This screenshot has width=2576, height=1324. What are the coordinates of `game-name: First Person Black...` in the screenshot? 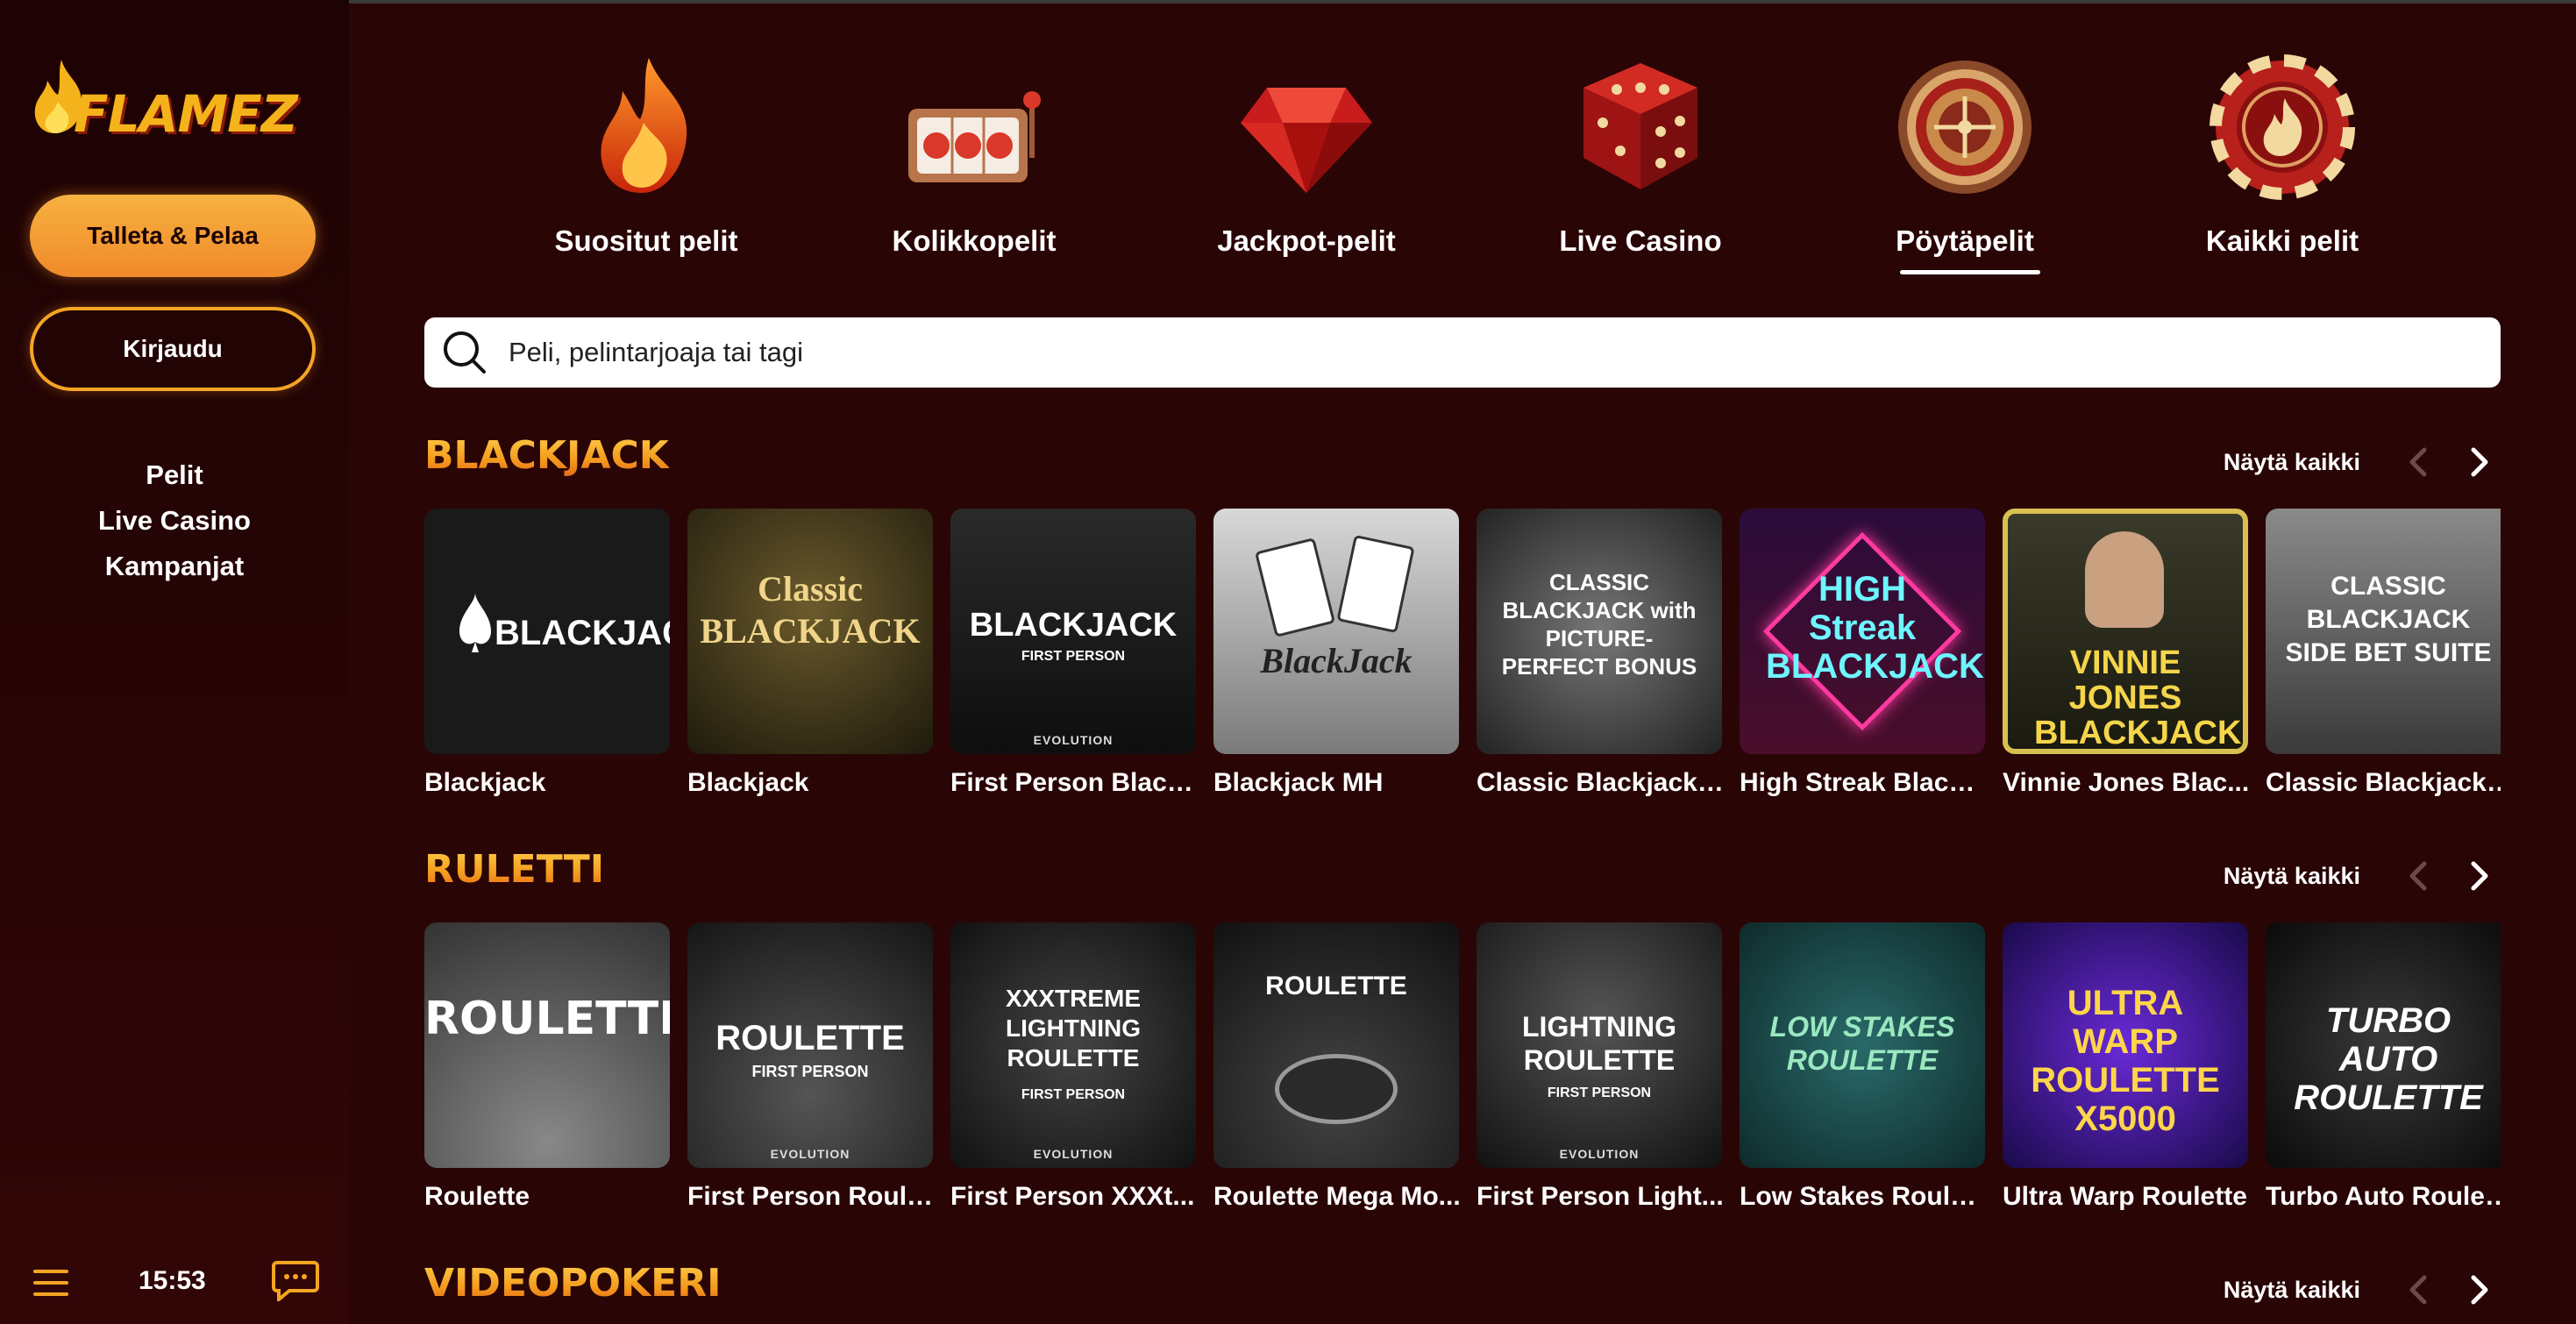 It's located at (1074, 782).